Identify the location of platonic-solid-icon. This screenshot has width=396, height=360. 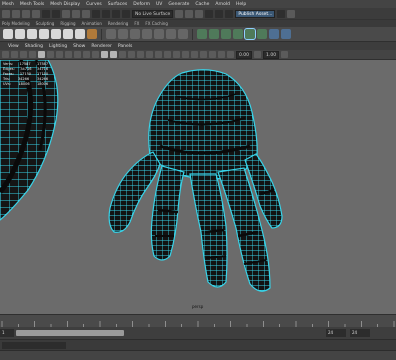
(92, 34).